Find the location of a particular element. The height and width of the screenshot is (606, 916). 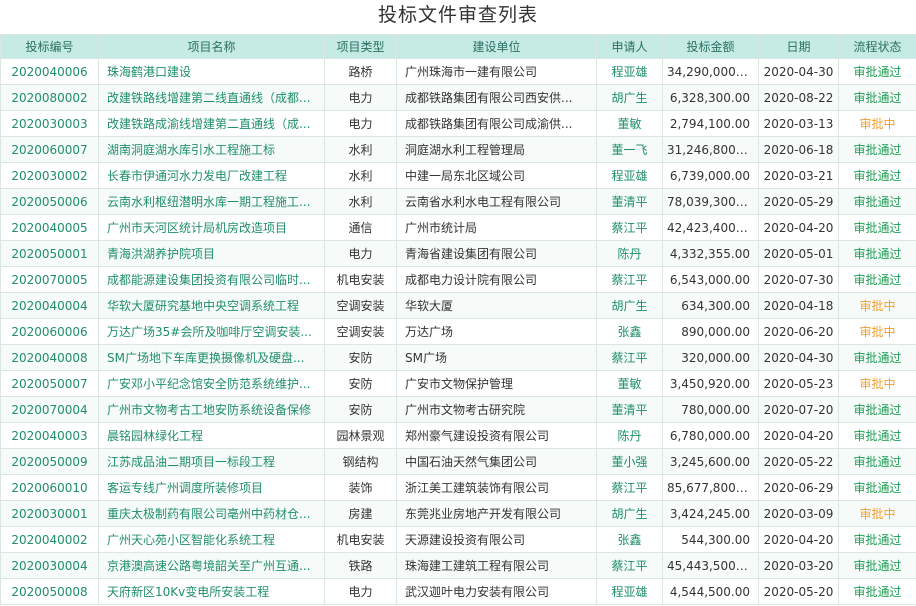

project-type-cell: 钢结构 is located at coordinates (360, 461).